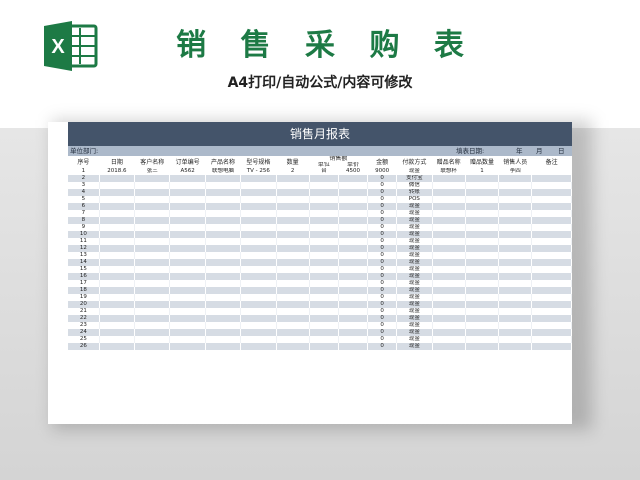 The width and height of the screenshot is (640, 480). I want to click on table-cell: TV - 256, so click(258, 171).